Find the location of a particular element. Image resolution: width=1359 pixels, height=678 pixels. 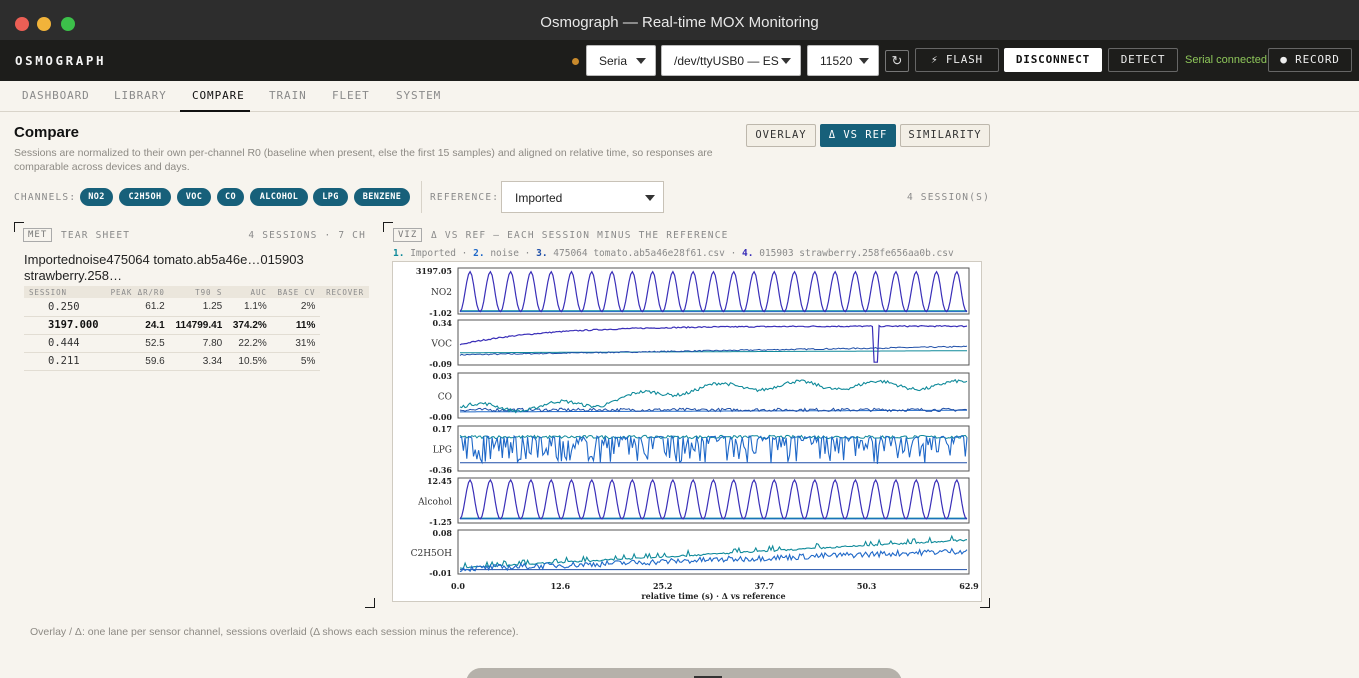

reference-select: Imported is located at coordinates (582, 197).